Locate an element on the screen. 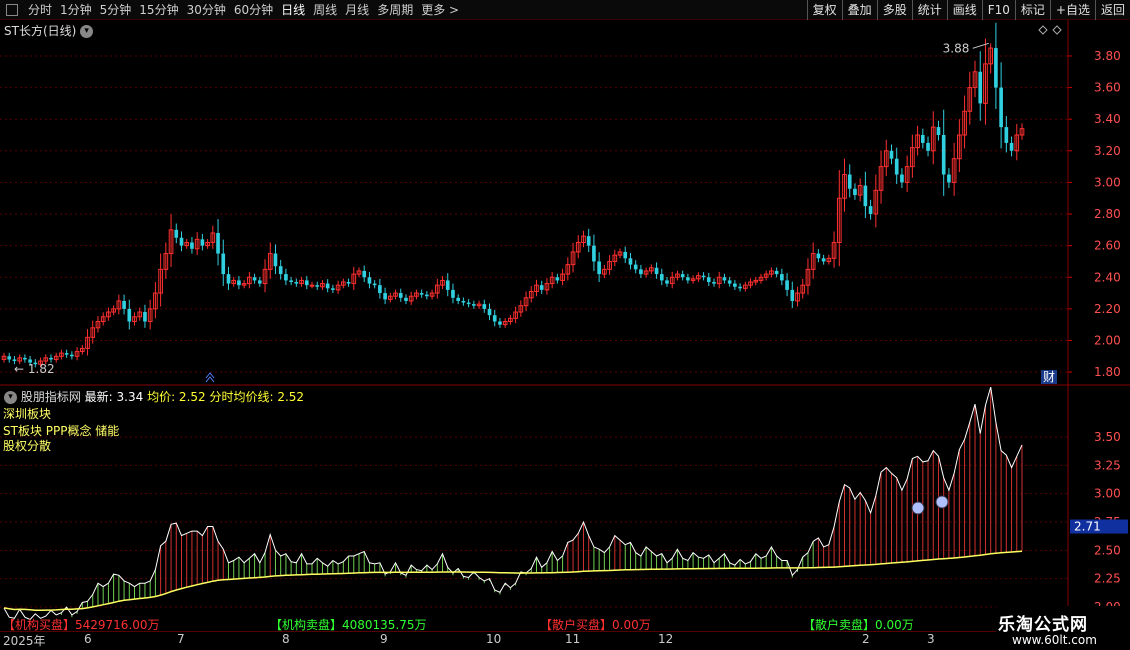  date-label: 11 is located at coordinates (573, 639).